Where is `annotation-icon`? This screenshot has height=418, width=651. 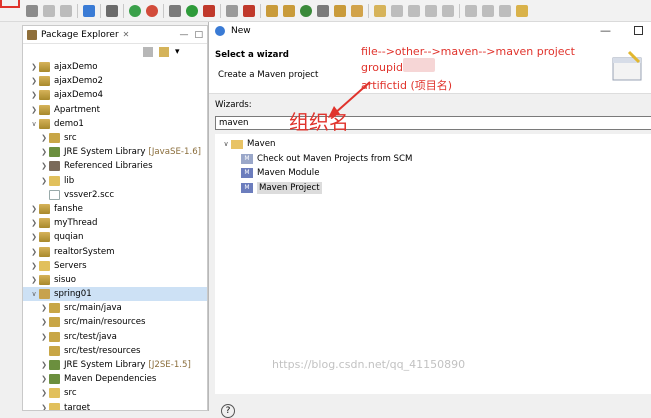
annotation-icon is located at coordinates (380, 10).